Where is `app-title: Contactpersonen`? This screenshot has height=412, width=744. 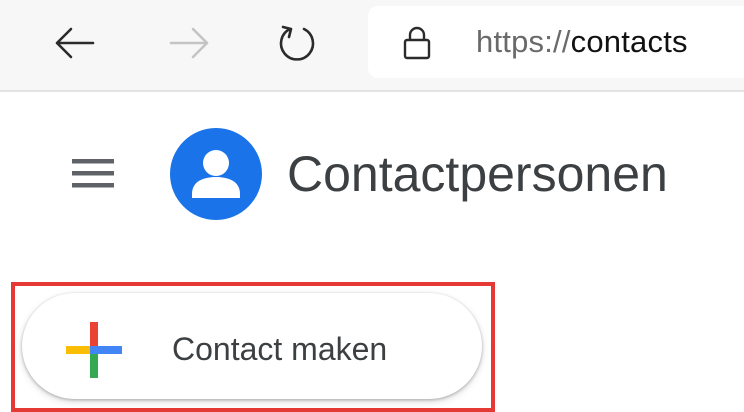
app-title: Contactpersonen is located at coordinates (477, 174).